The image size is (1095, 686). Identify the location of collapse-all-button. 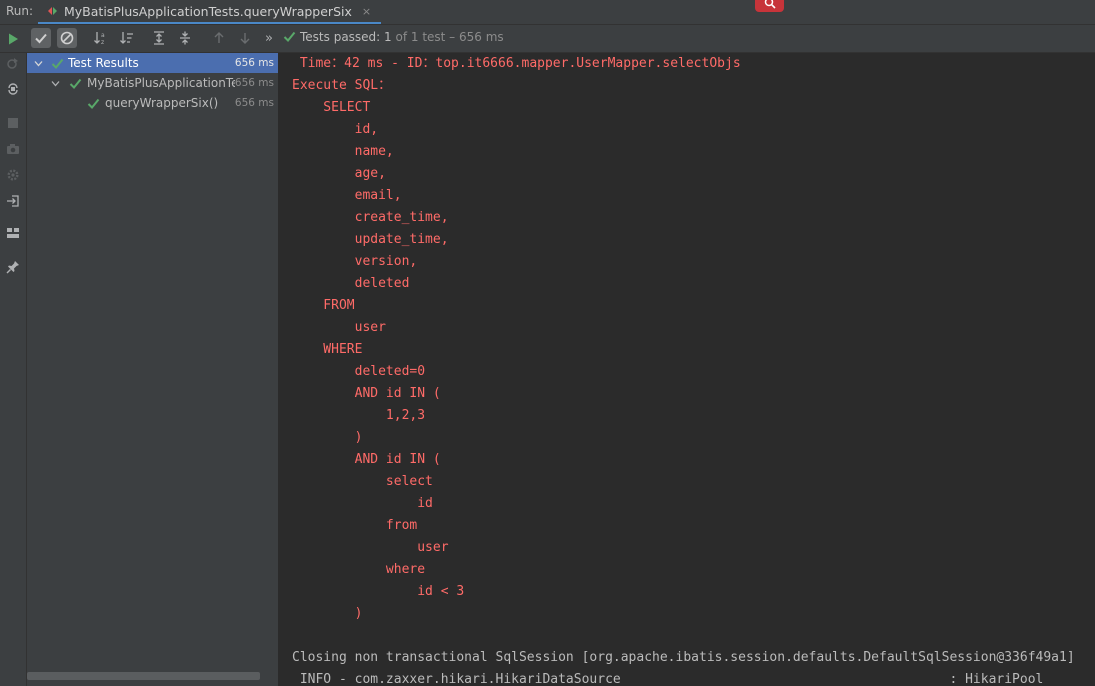
(185, 38).